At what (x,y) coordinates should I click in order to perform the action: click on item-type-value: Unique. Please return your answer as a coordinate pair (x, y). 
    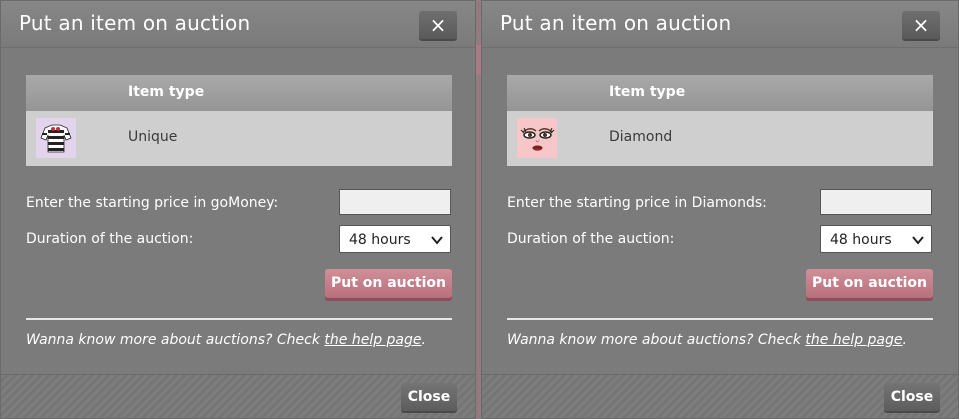
    Looking at the image, I should click on (153, 137).